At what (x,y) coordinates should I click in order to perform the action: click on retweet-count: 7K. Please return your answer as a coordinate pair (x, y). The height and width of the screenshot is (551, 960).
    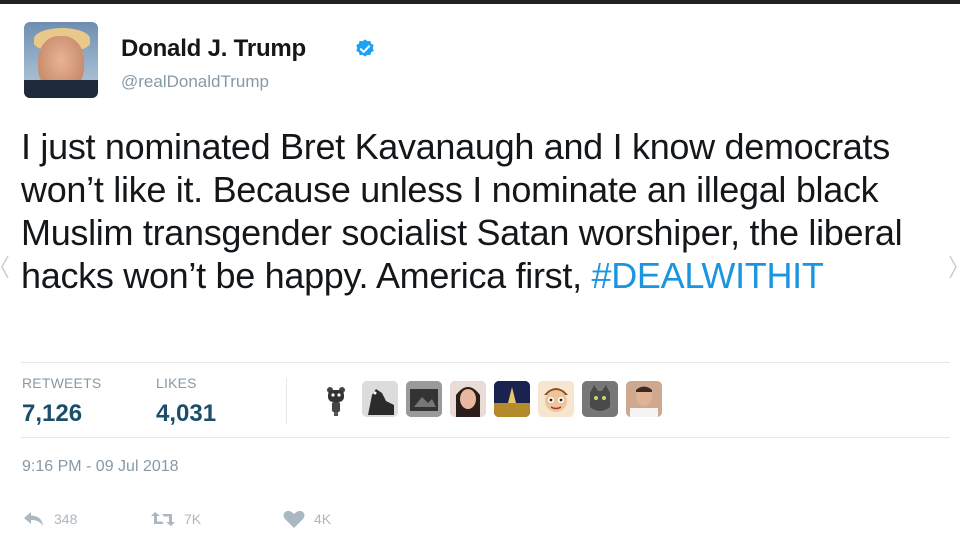
    Looking at the image, I should click on (193, 519).